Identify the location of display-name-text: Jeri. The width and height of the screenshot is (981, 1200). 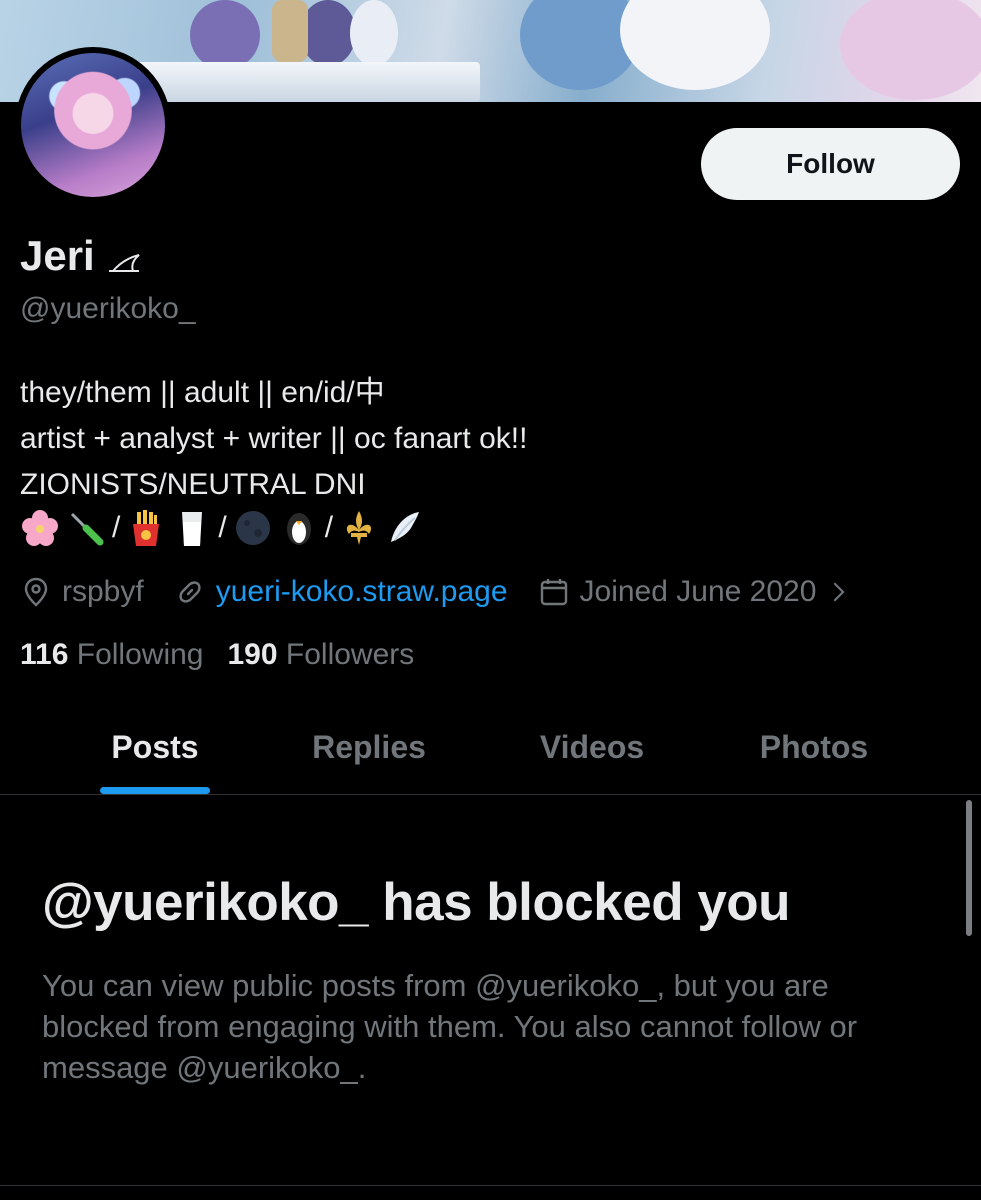
(57, 255).